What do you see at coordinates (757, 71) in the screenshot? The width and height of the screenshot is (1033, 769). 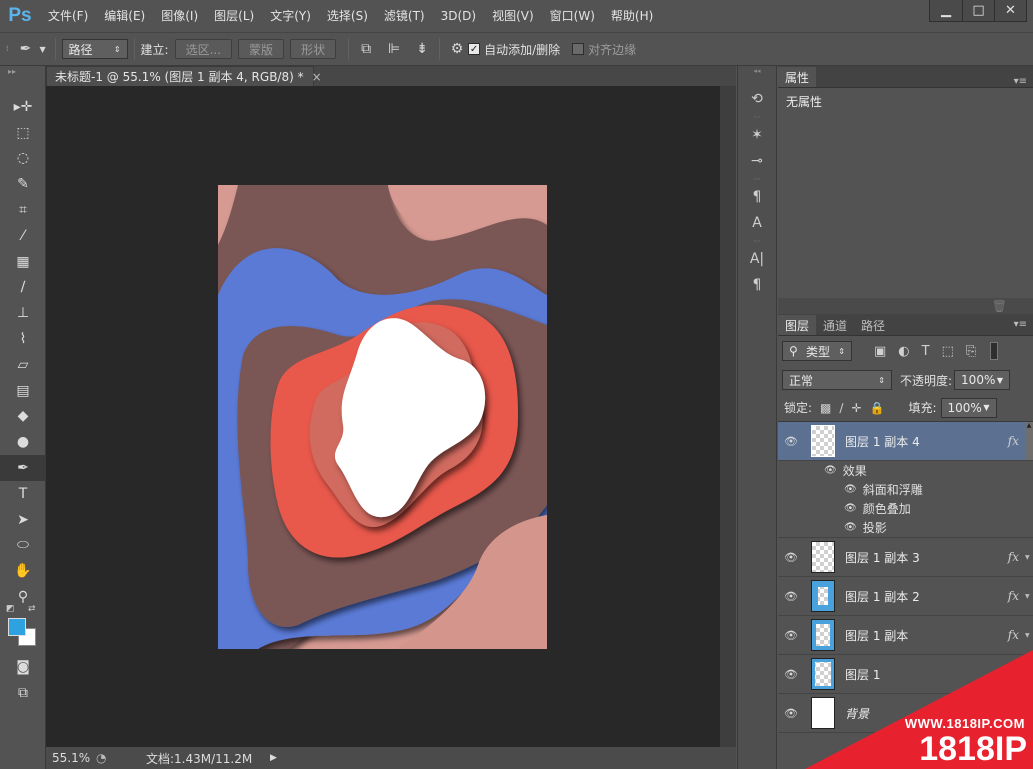 I see `dock-grip: ◂◂` at bounding box center [757, 71].